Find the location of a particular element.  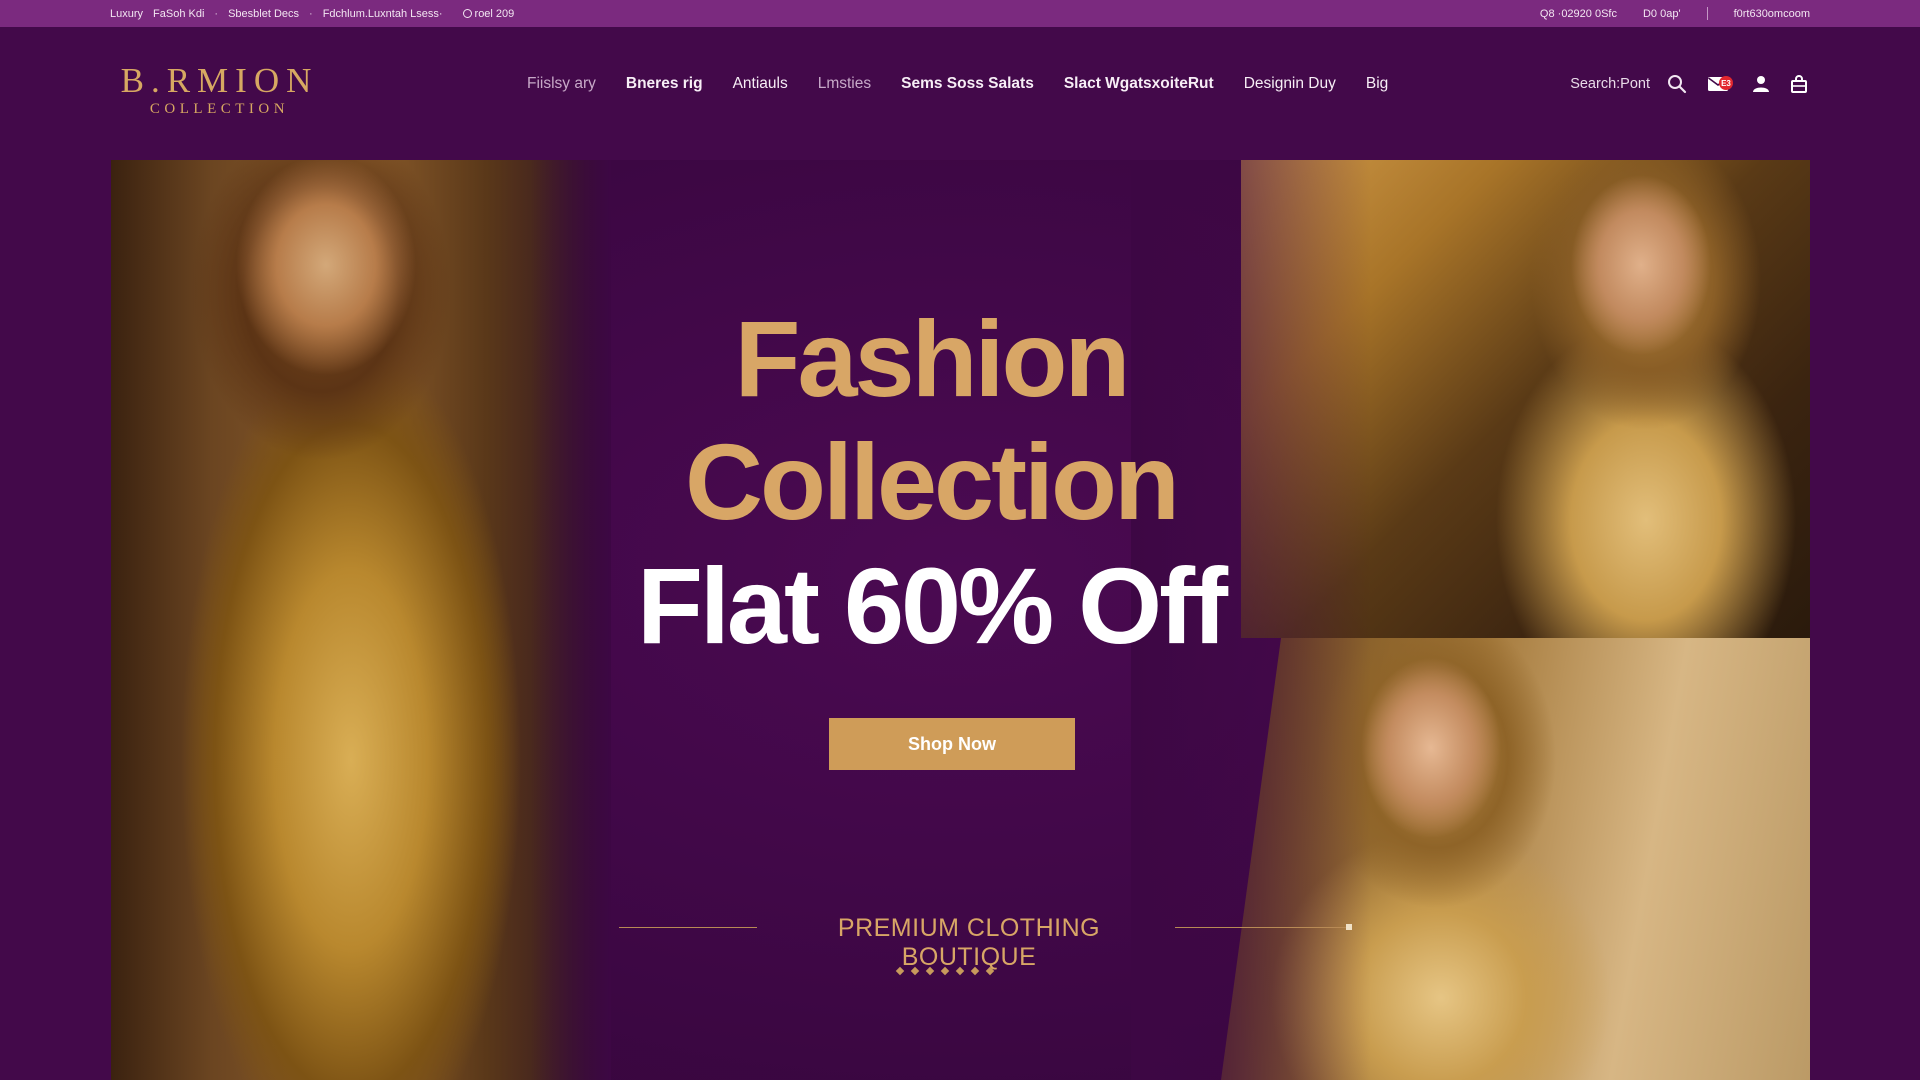

brand-logo: B.RMION COLLECTION is located at coordinates (219, 90).